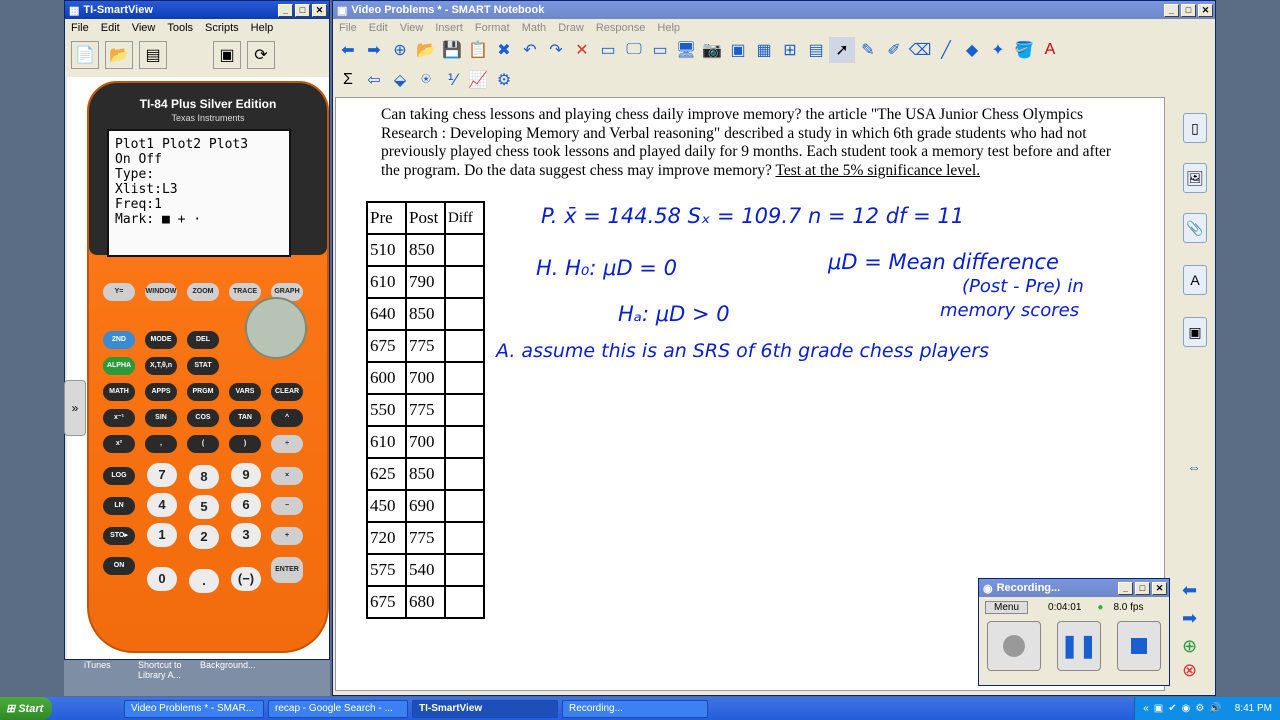  What do you see at coordinates (1194, 467) in the screenshot?
I see `resize-arrow-icon: ⇔` at bounding box center [1194, 467].